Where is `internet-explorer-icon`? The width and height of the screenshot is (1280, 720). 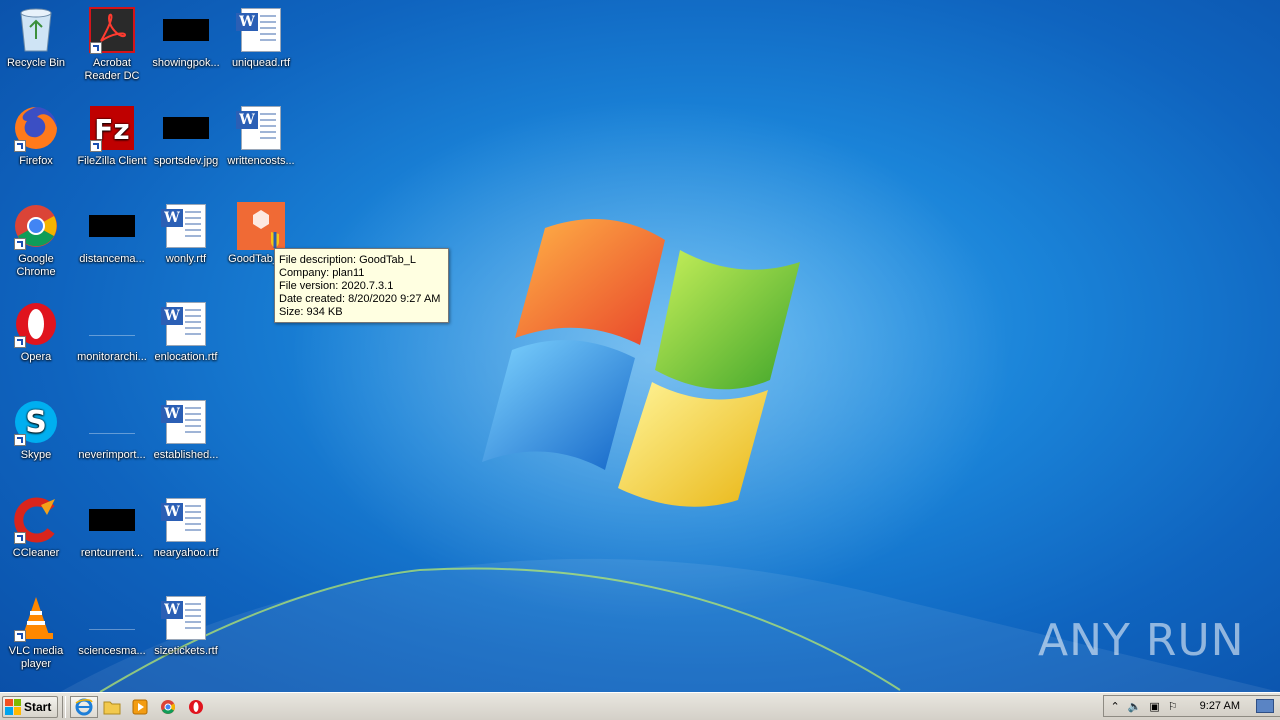 internet-explorer-icon is located at coordinates (84, 706).